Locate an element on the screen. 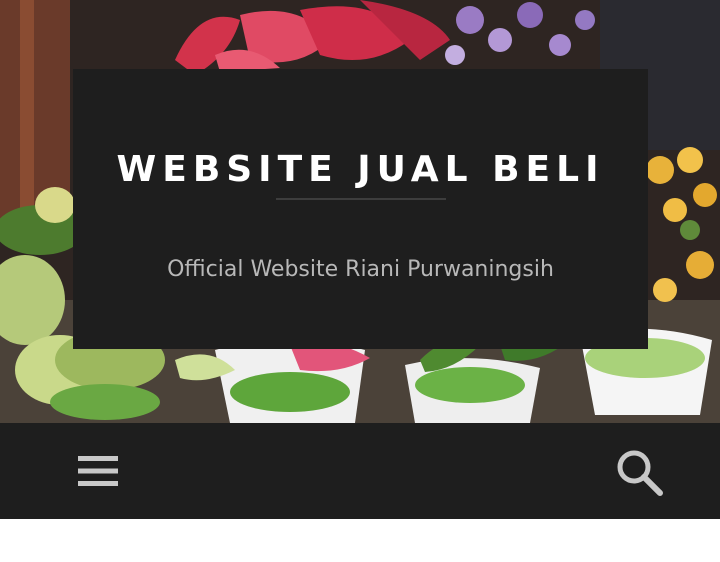 The image size is (720, 562). page-content is located at coordinates (360, 540).